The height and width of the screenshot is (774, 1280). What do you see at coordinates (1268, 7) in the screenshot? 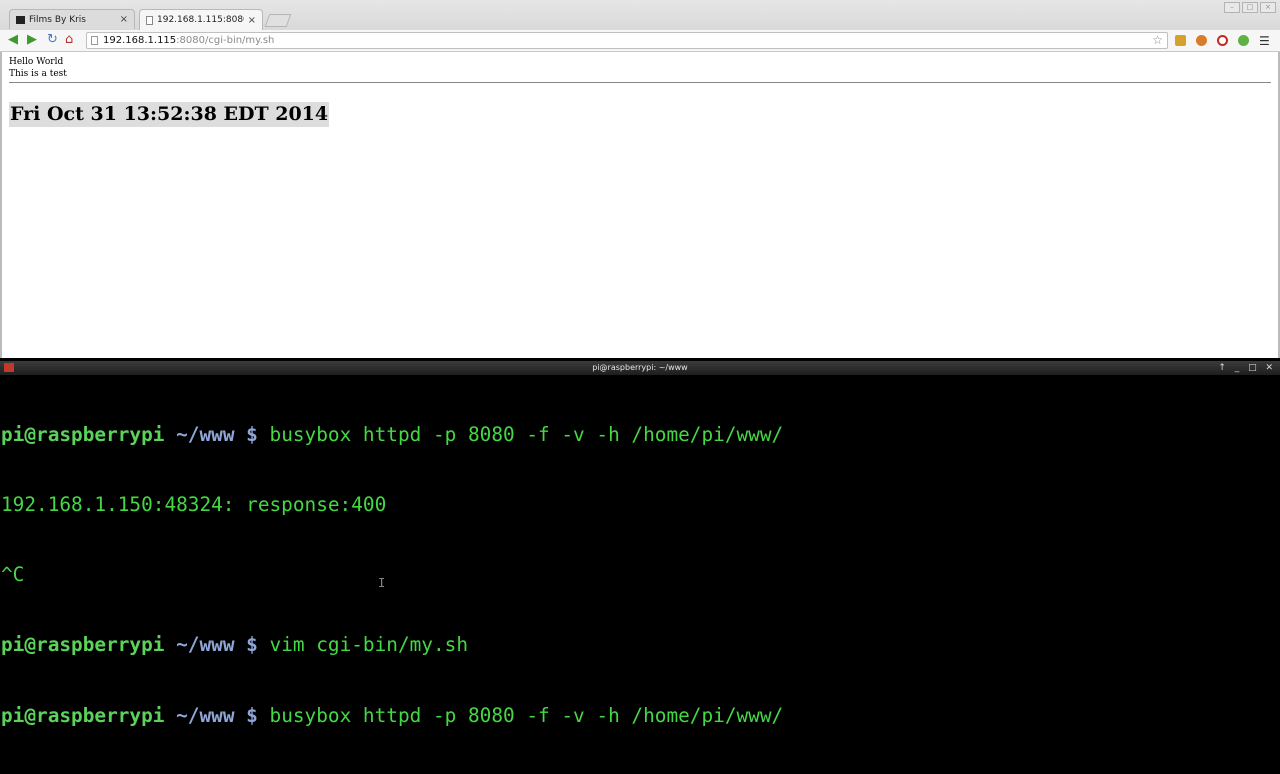
I see `close-window-icon: ×` at bounding box center [1268, 7].